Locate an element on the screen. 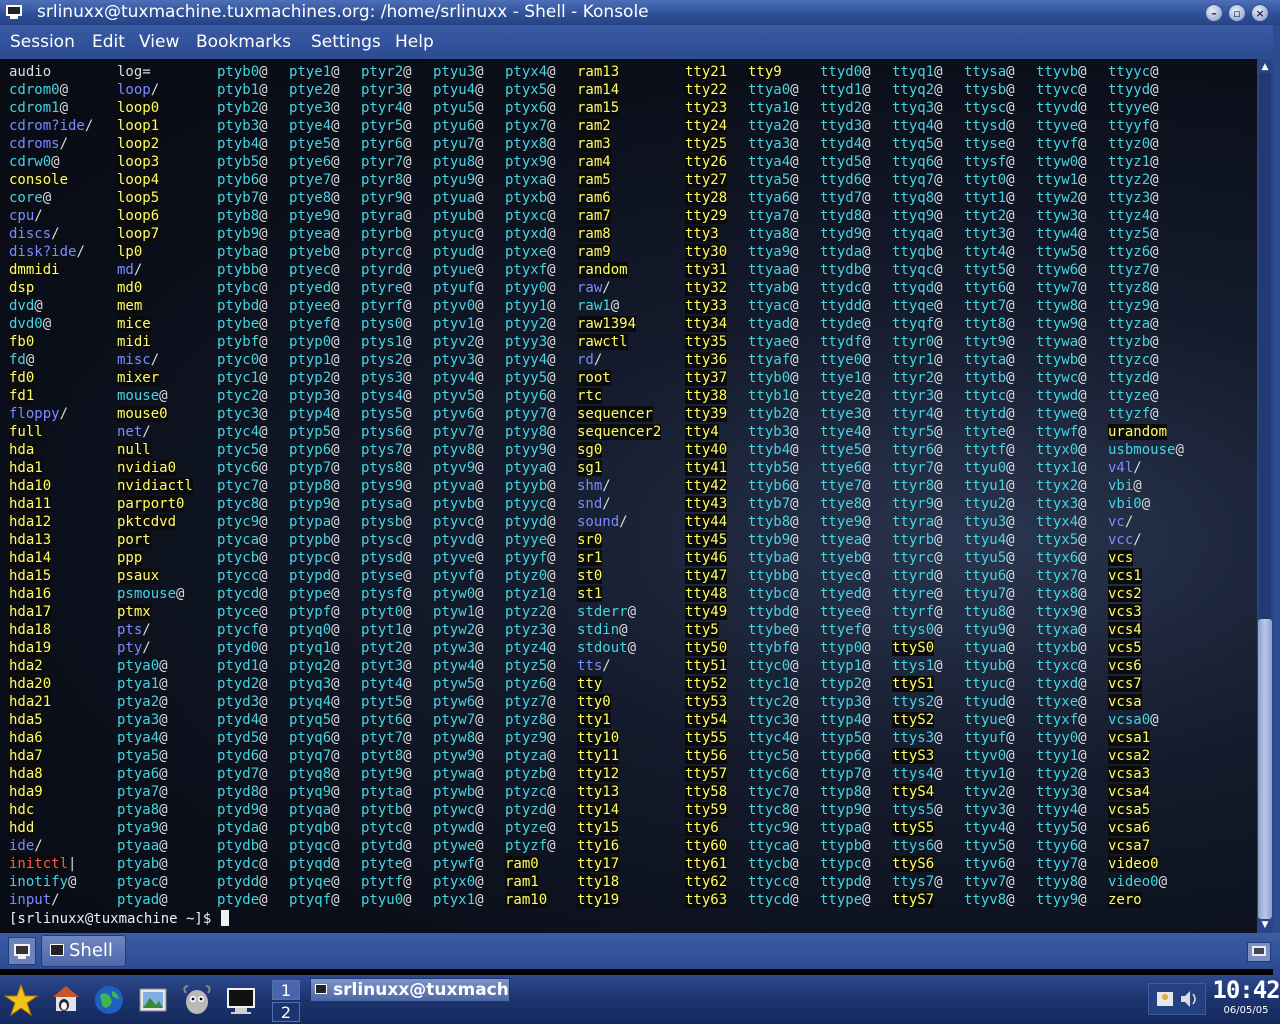 The height and width of the screenshot is (1024, 1280). entry-name: ptyx4 is located at coordinates (526, 72).